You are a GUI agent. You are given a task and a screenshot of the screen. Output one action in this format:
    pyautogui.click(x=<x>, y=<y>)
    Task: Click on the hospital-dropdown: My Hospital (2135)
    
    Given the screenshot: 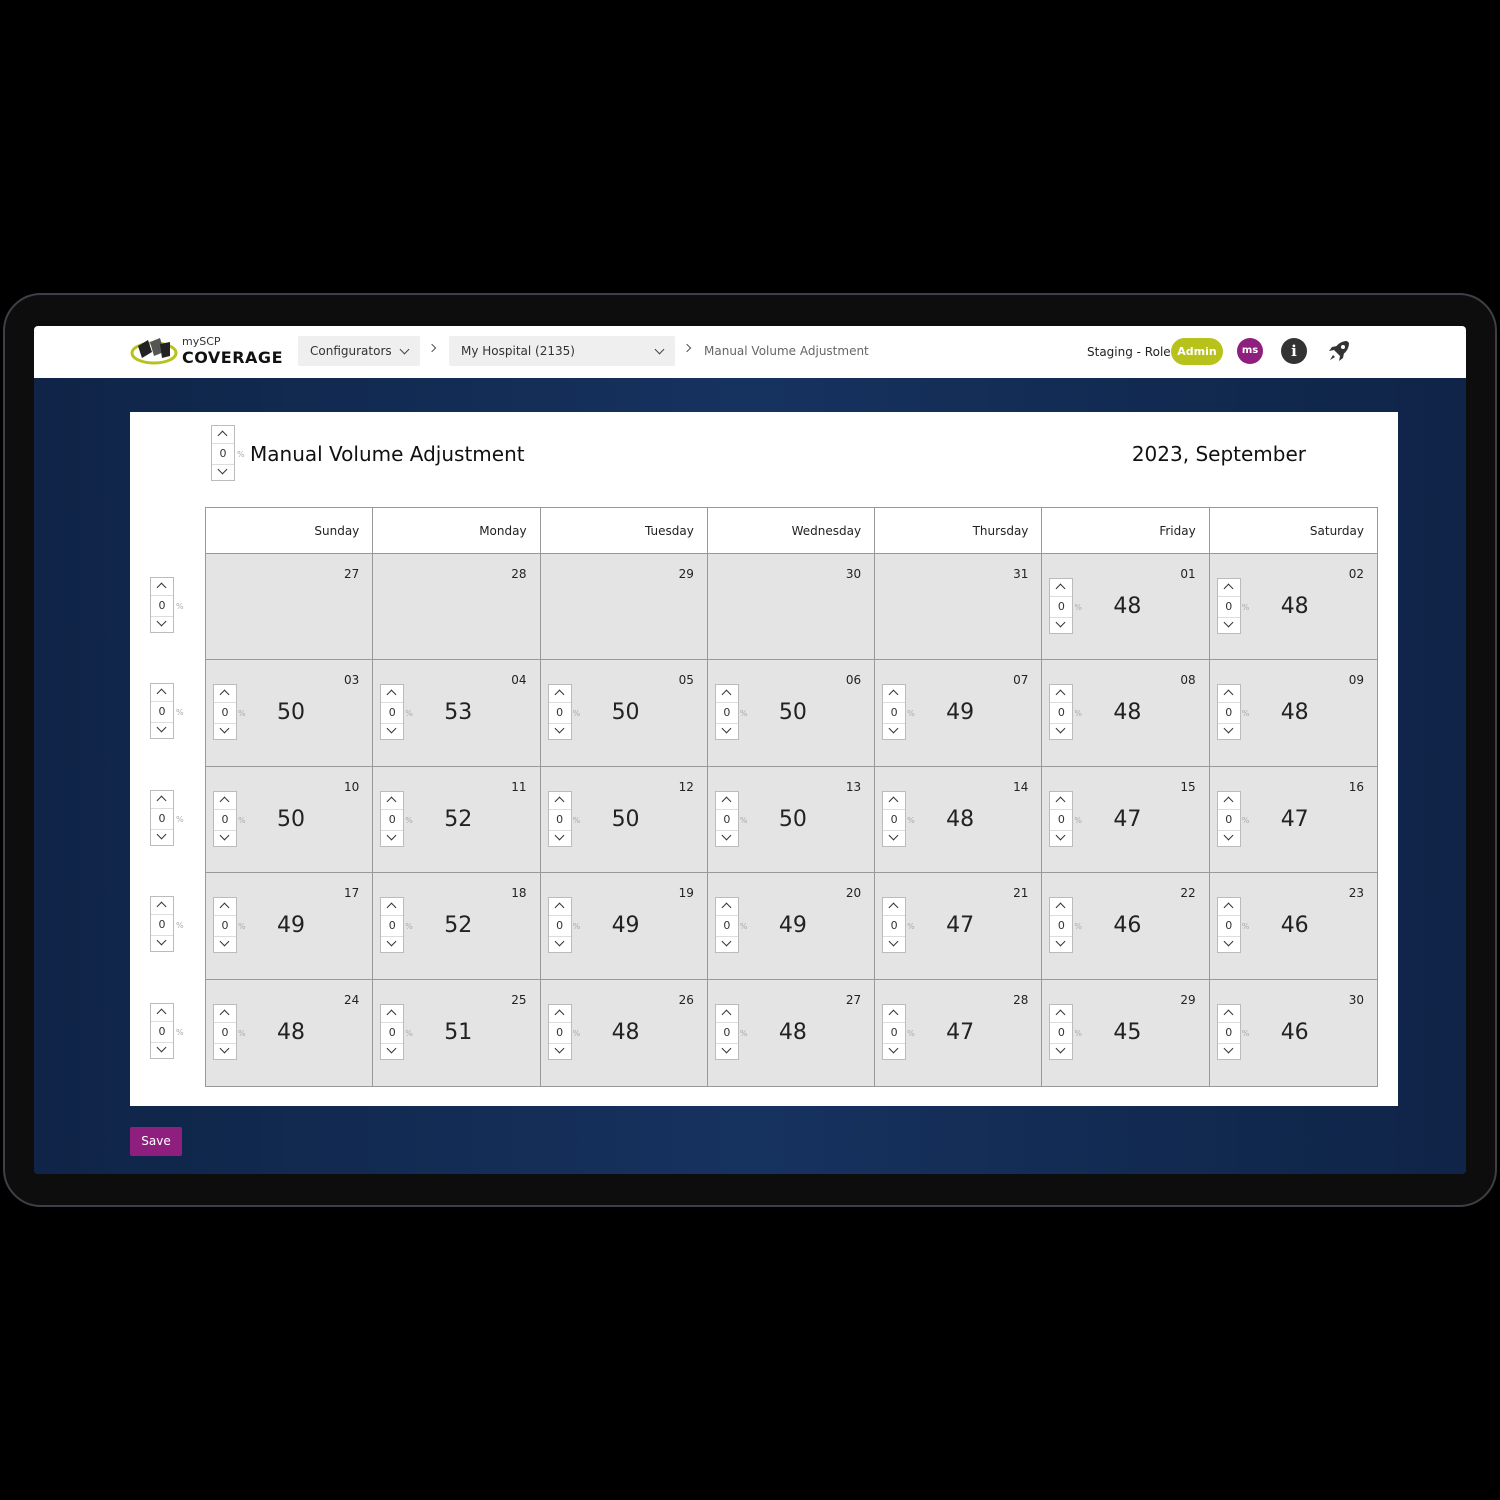 What is the action you would take?
    pyautogui.click(x=562, y=351)
    